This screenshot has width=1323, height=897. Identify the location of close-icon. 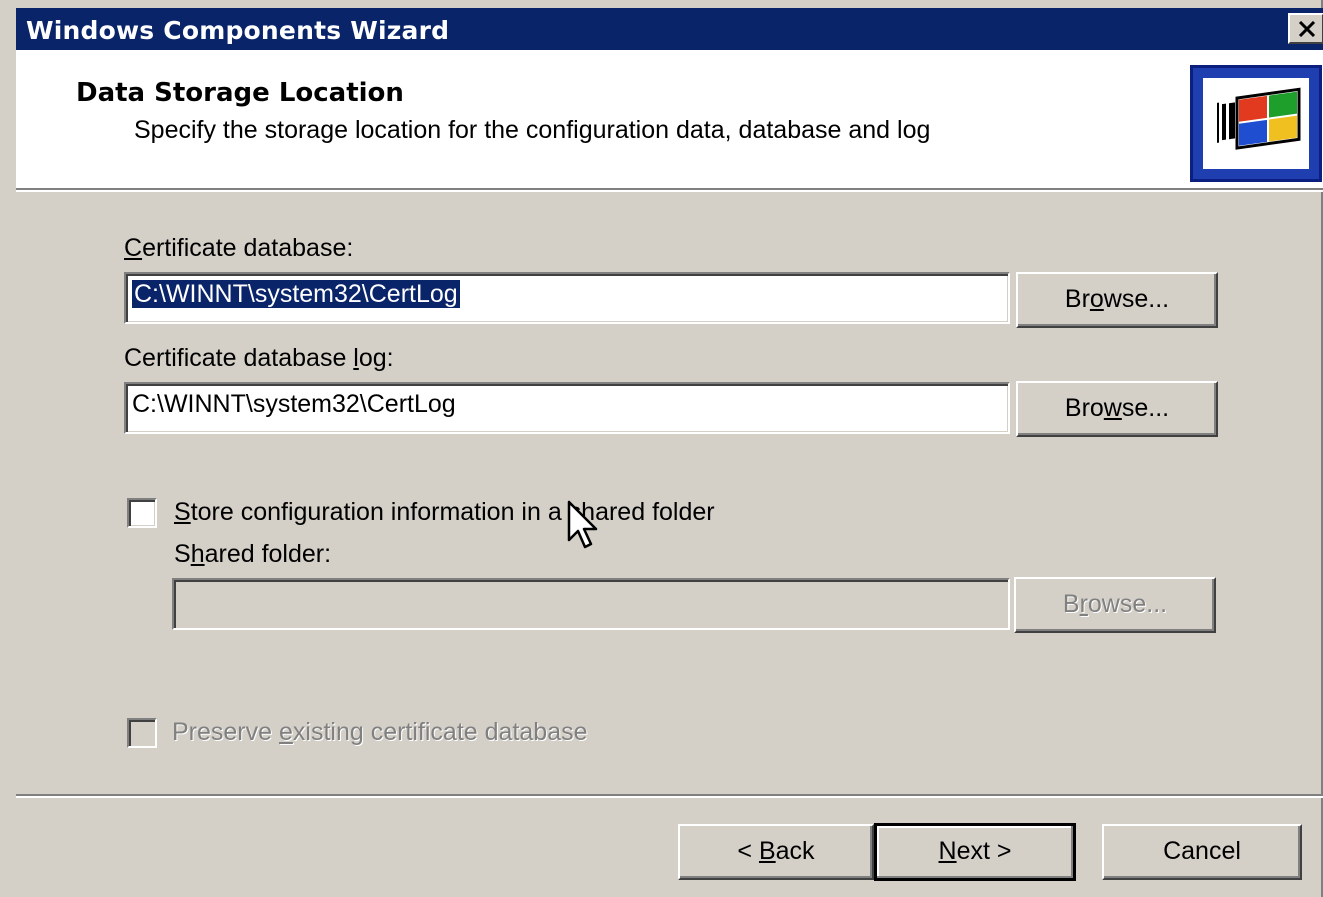
(1307, 29).